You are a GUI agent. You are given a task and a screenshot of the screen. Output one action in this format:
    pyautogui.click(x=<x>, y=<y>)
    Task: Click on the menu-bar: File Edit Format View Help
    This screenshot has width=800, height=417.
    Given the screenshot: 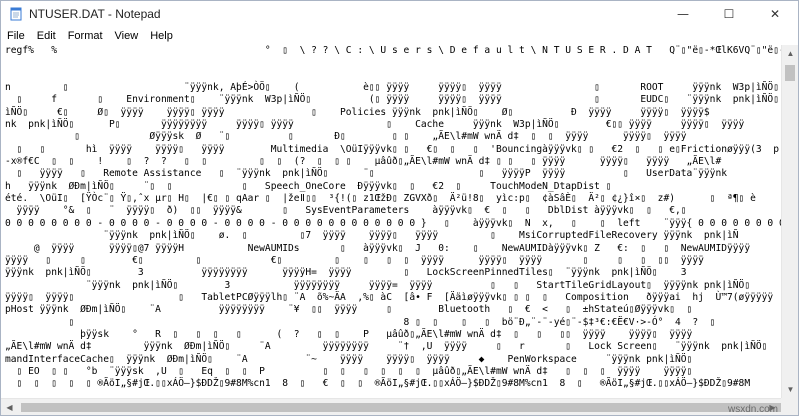 What is the action you would take?
    pyautogui.click(x=399, y=36)
    